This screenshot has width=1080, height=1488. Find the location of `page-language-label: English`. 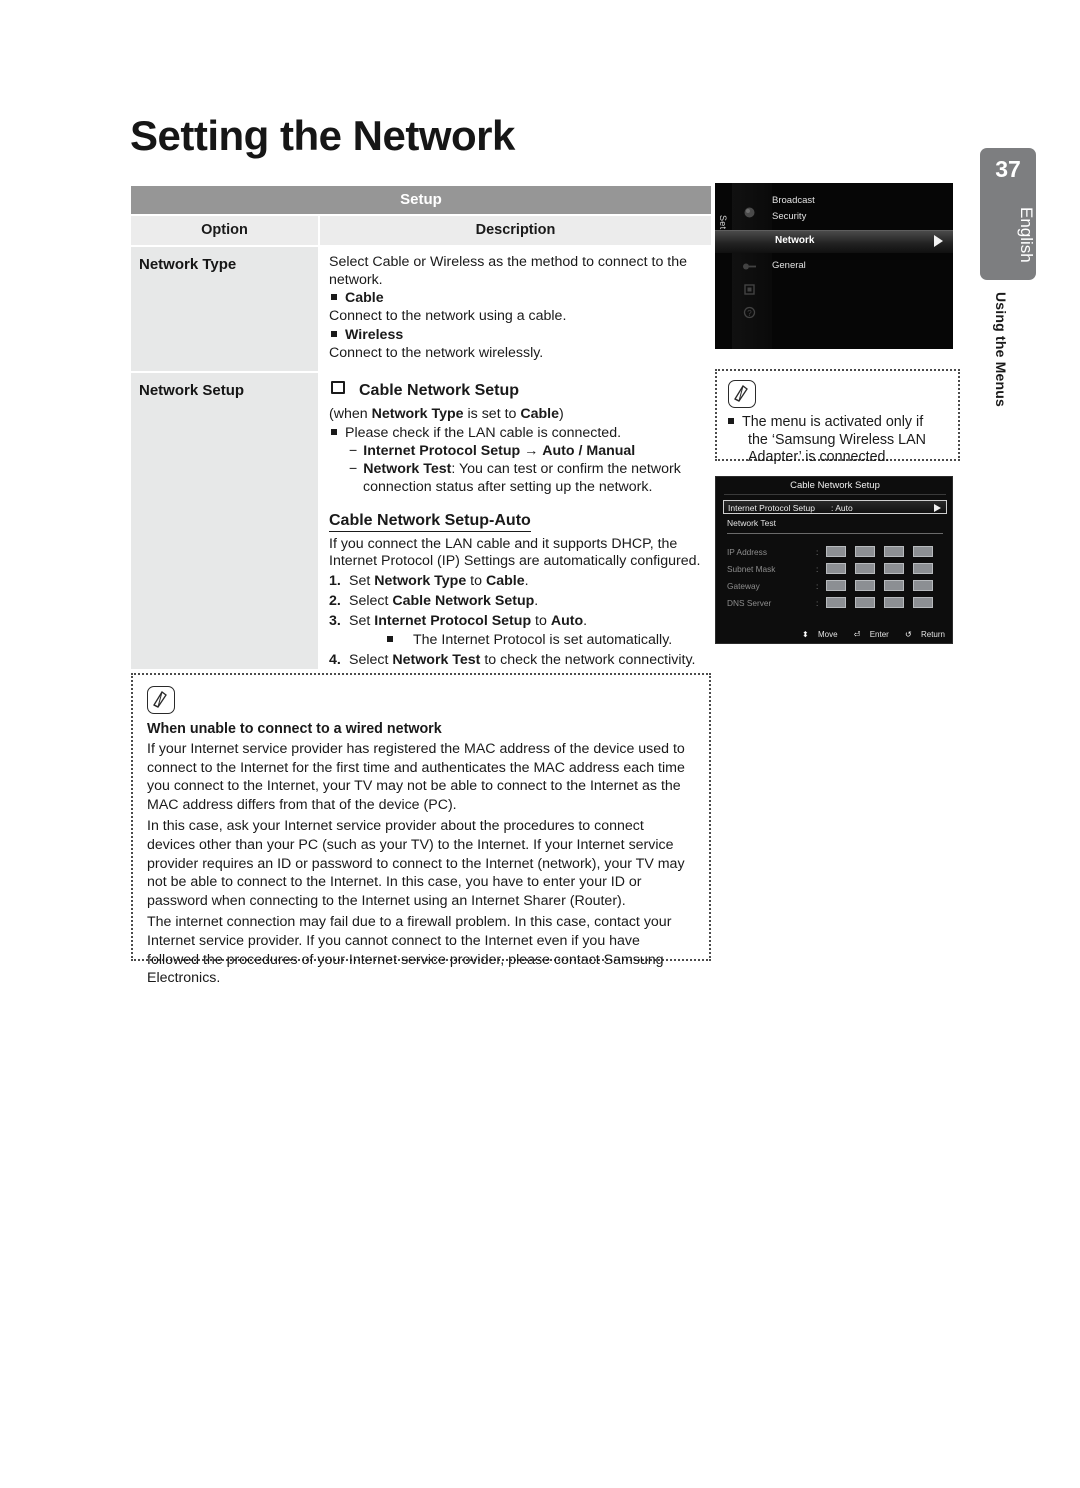

page-language-label: English is located at coordinates (1026, 235).